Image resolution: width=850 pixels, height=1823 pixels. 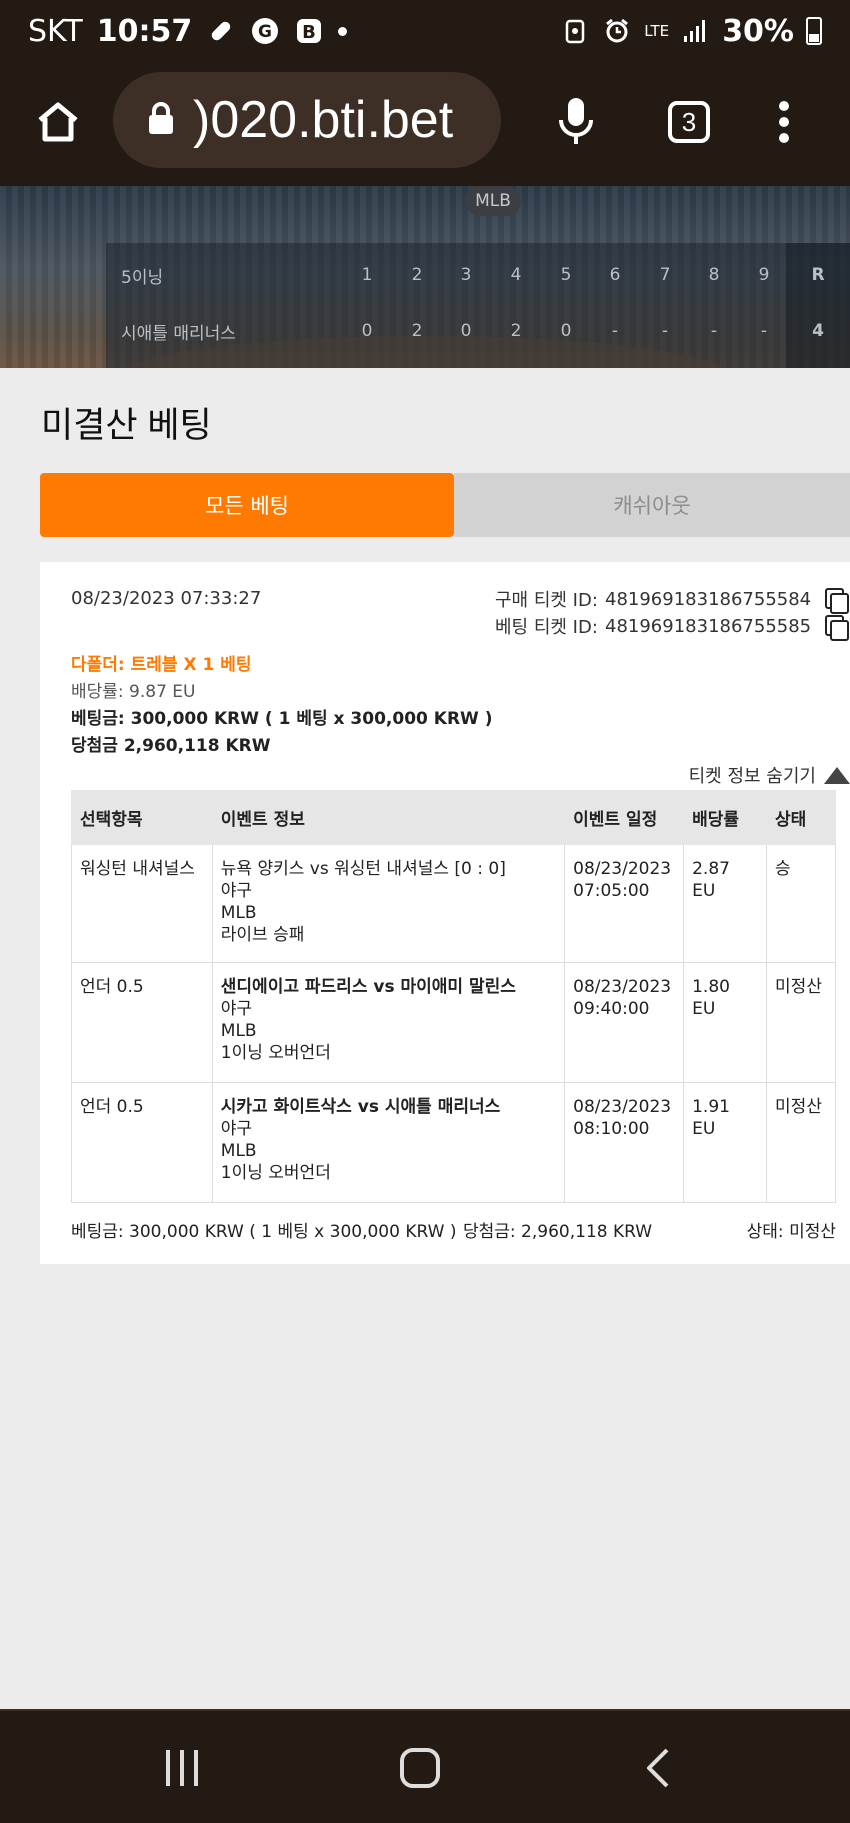 I want to click on event-time: 09:40:00, so click(x=611, y=1009).